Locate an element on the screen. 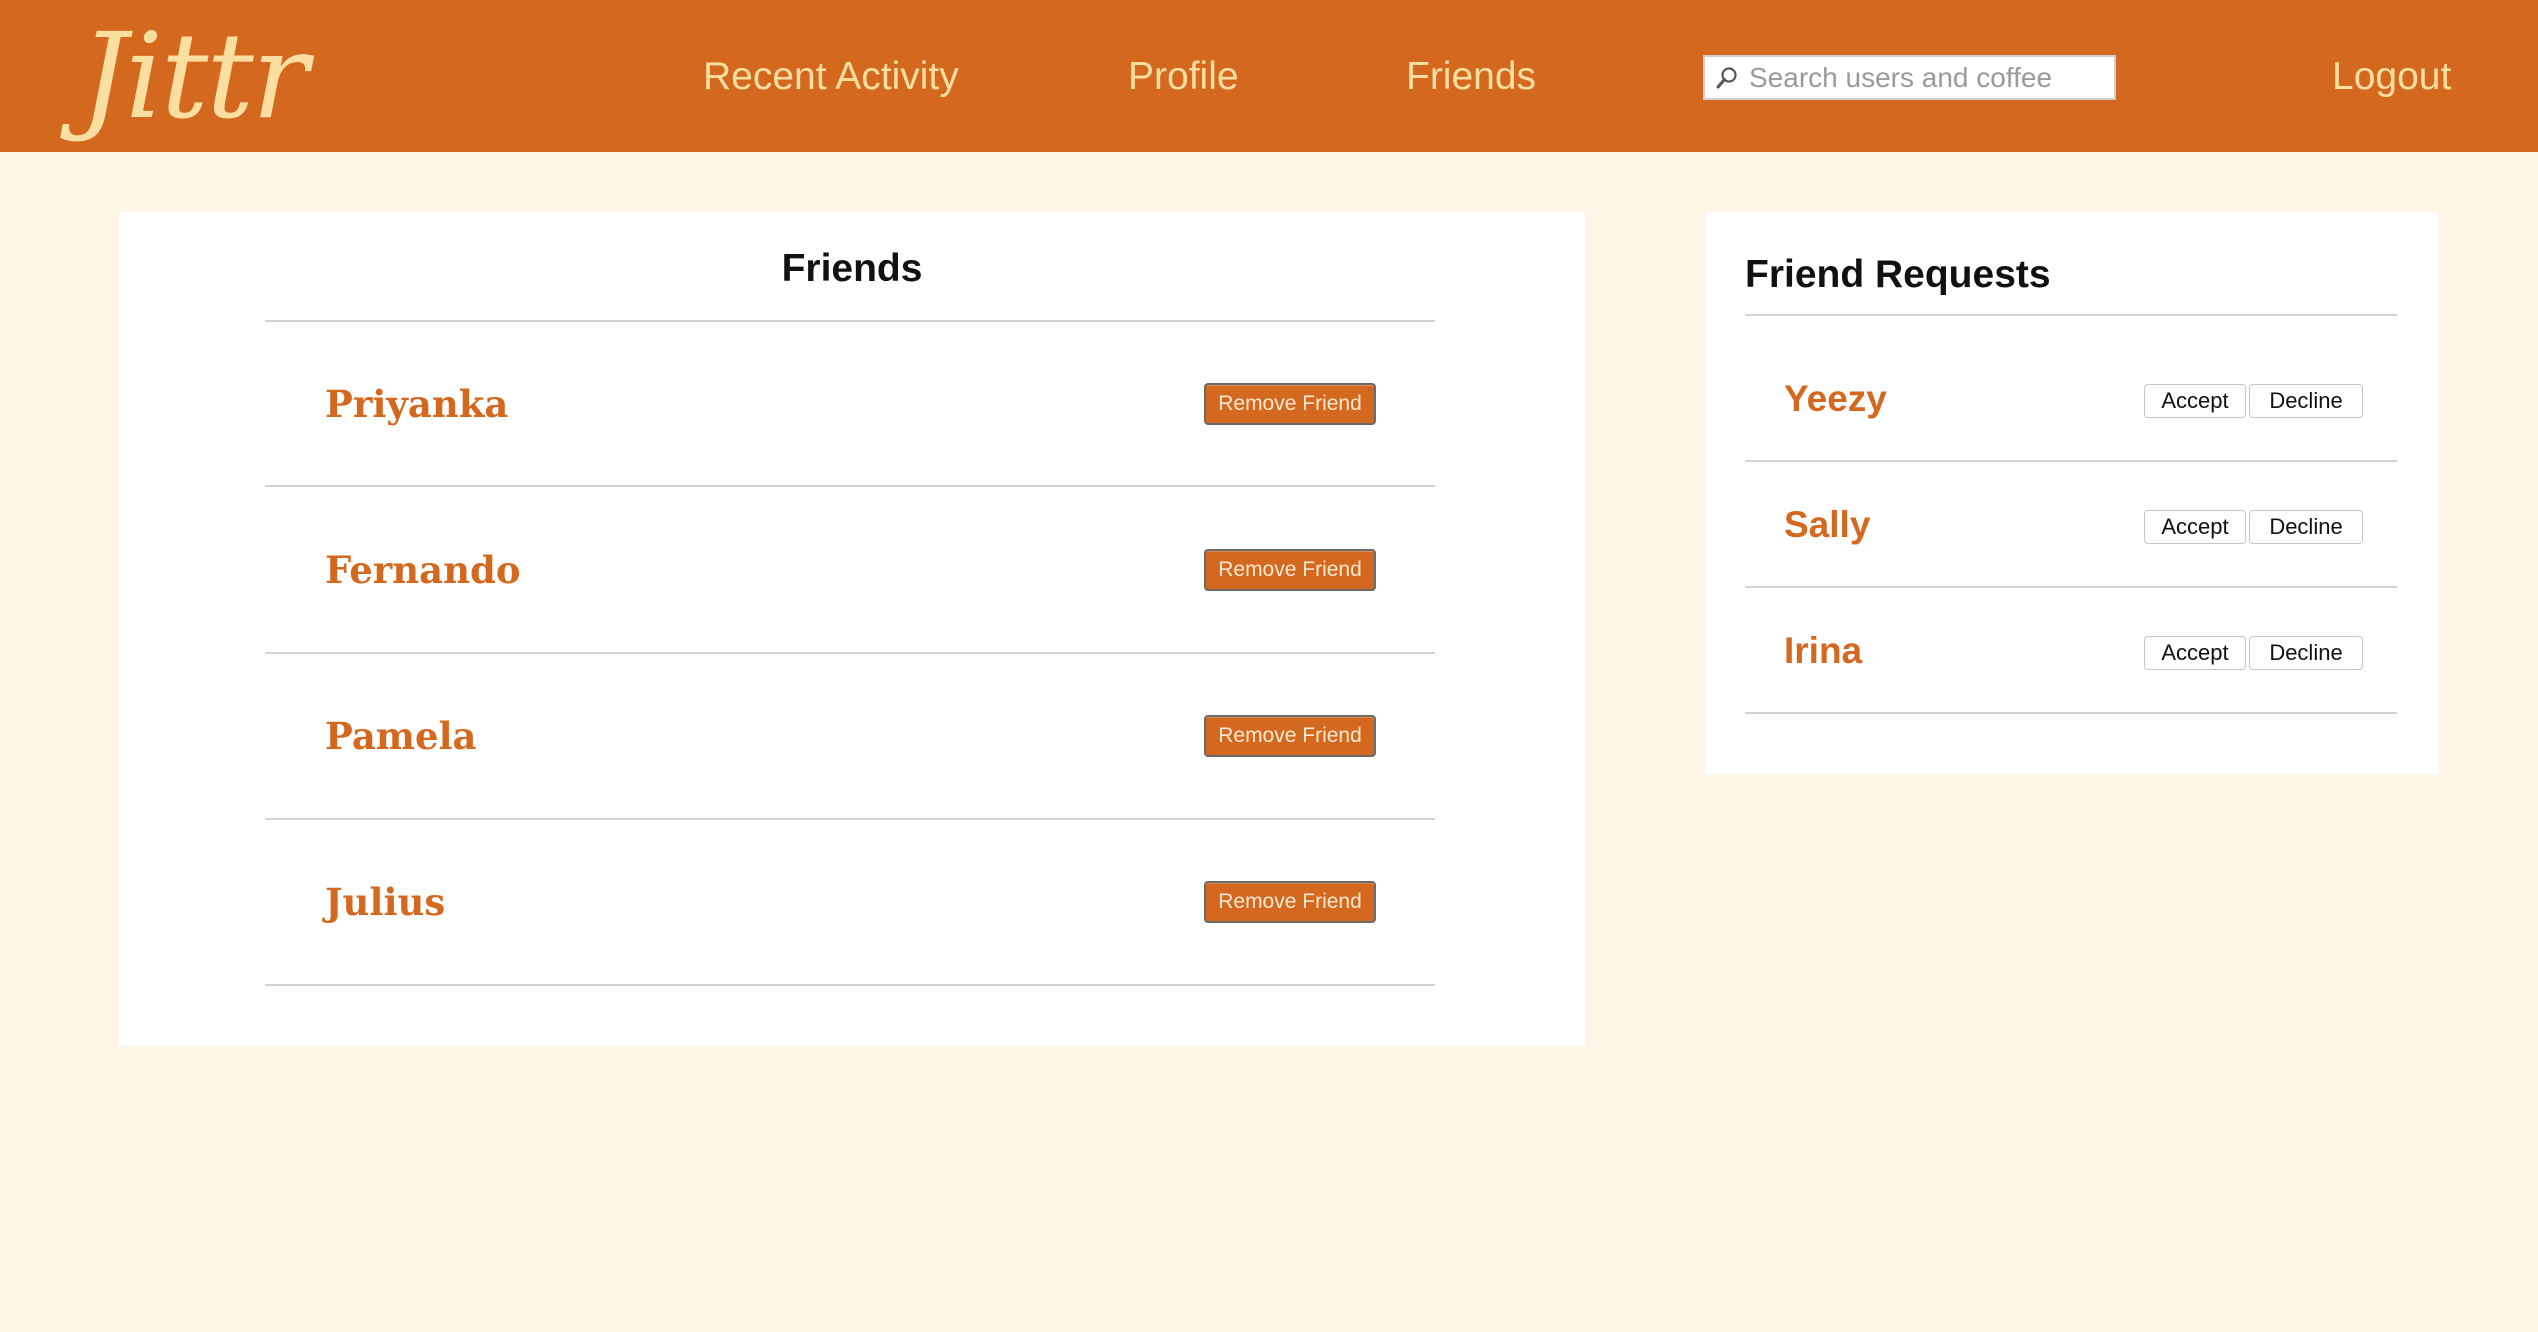  search-box is located at coordinates (1909, 77).